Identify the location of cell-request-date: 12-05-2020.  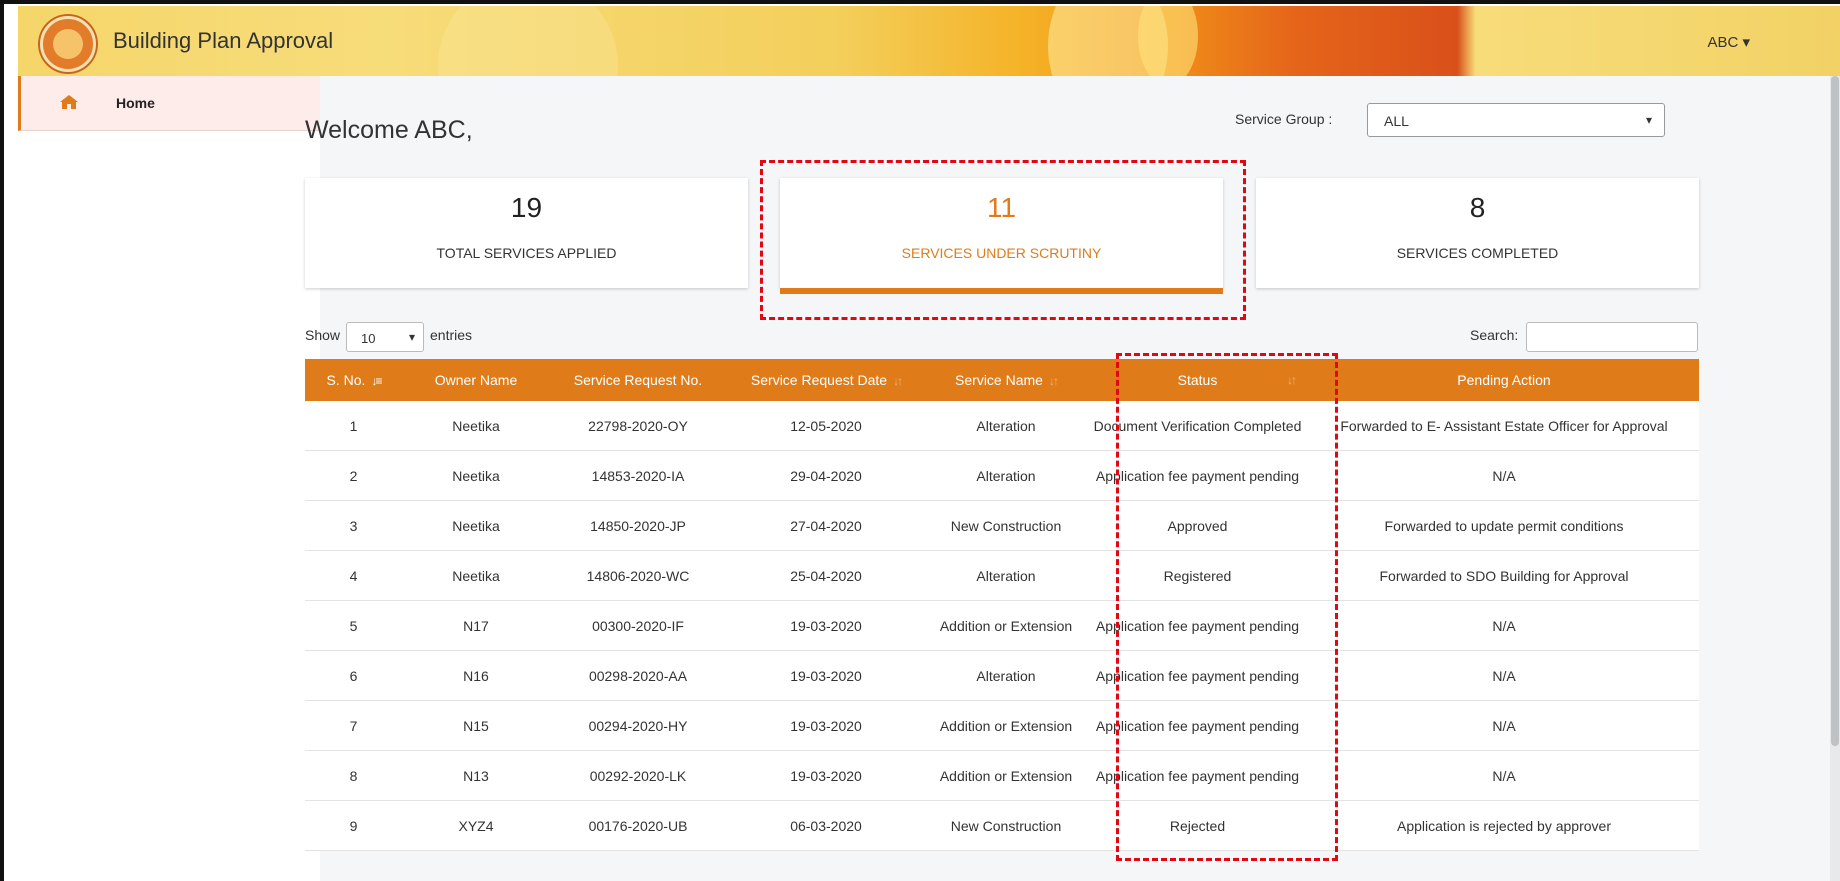
(826, 426).